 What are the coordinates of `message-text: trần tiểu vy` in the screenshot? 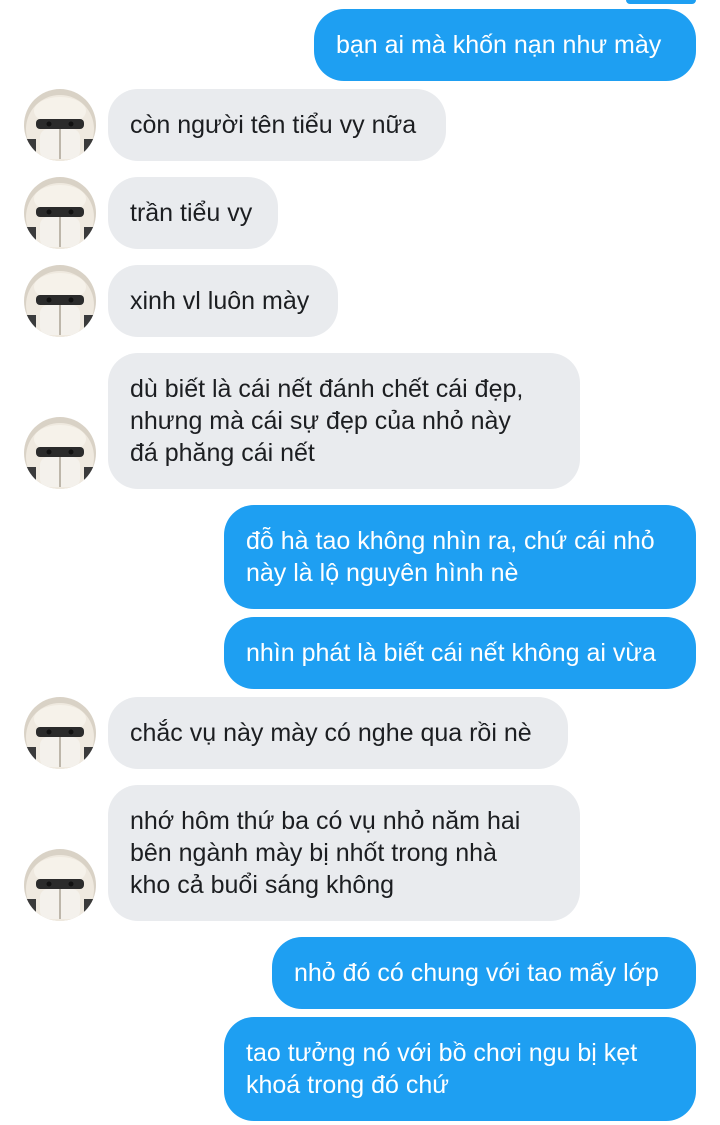 It's located at (191, 213).